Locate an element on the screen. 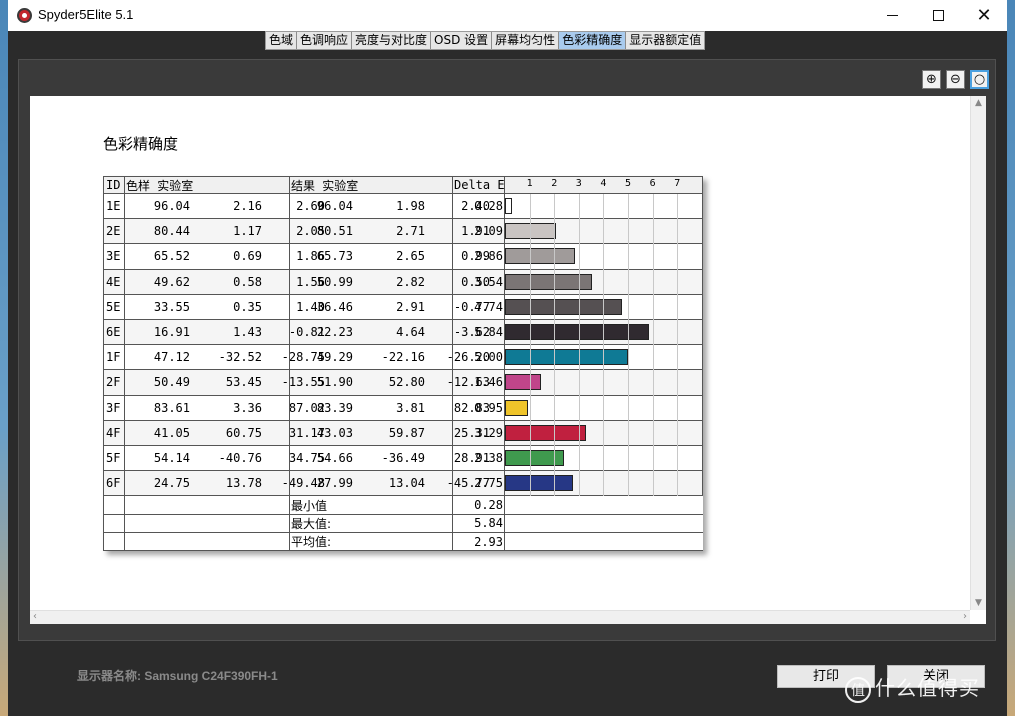 The width and height of the screenshot is (1015, 716). tab-bar: 色域 色调响应 亮度与对比度 OSD 设置 屏幕均匀性 色彩精确度 显示器额定值 is located at coordinates (485, 40).